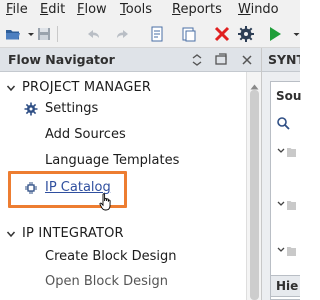  I want to click on synthesis-panel: SYNT Sou Hie, so click(282, 174).